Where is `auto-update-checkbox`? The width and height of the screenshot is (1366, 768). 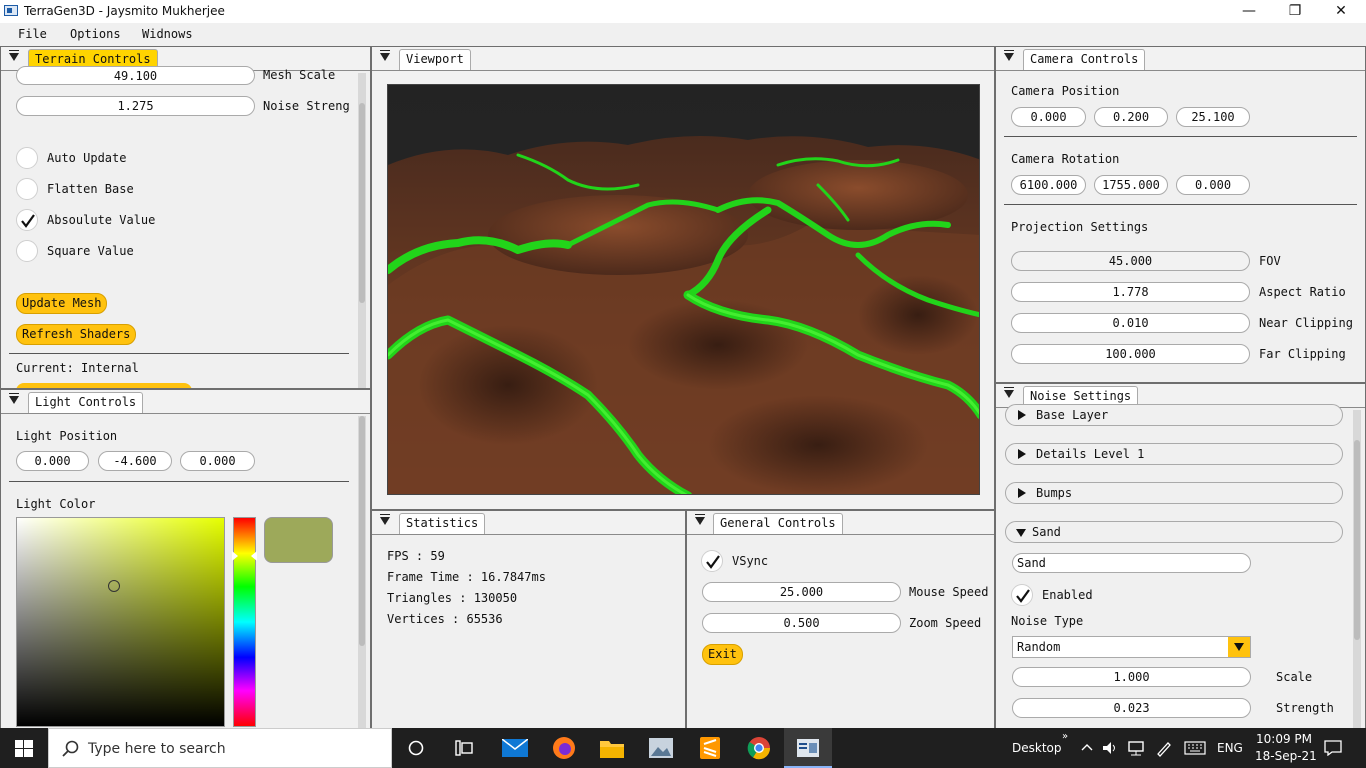
auto-update-checkbox is located at coordinates (27, 158).